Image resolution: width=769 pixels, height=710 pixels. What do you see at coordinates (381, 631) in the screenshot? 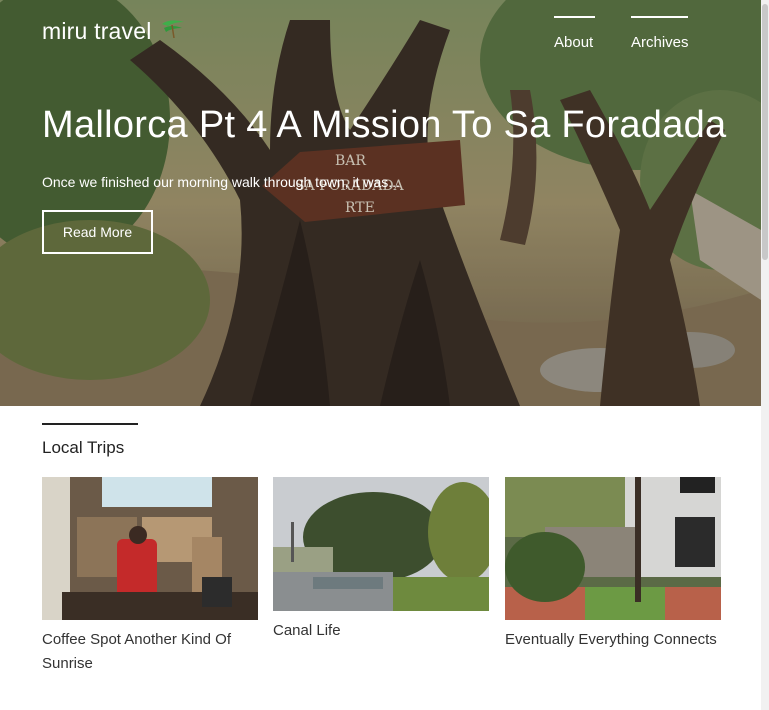
I see `post-title: Canal Life` at bounding box center [381, 631].